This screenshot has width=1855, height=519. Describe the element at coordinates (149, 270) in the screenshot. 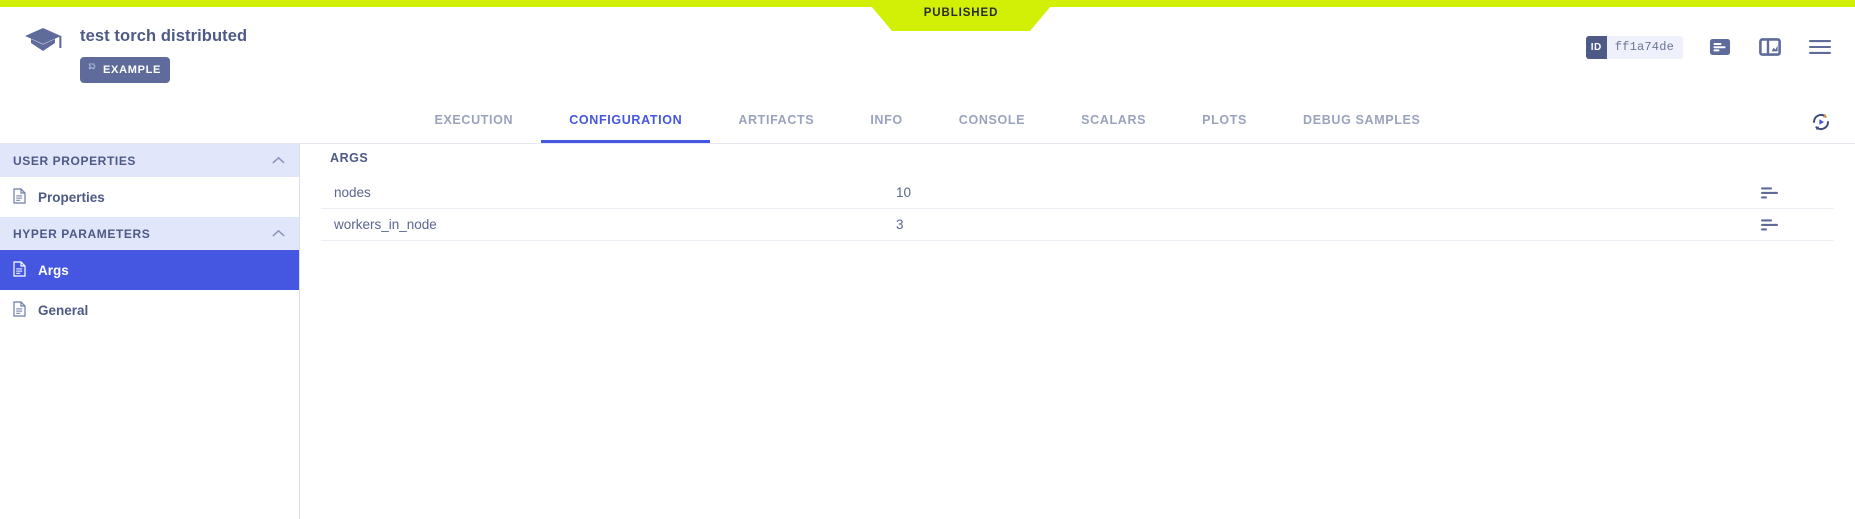

I see `sidebar-item-args: Args` at that location.